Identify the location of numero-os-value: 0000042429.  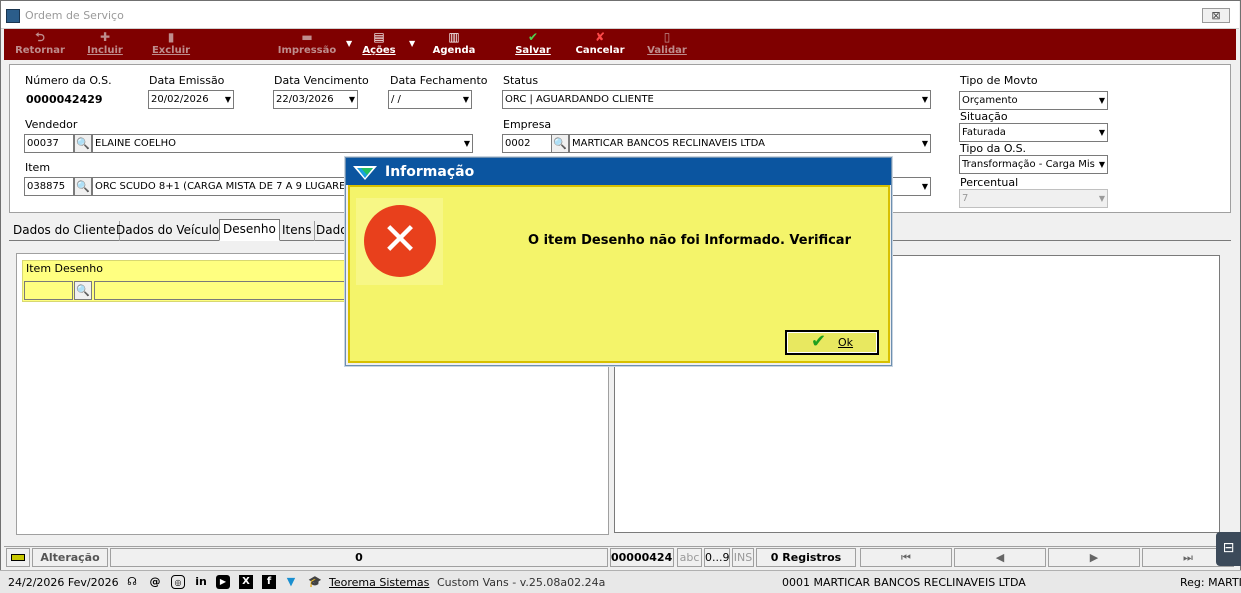
(64, 99).